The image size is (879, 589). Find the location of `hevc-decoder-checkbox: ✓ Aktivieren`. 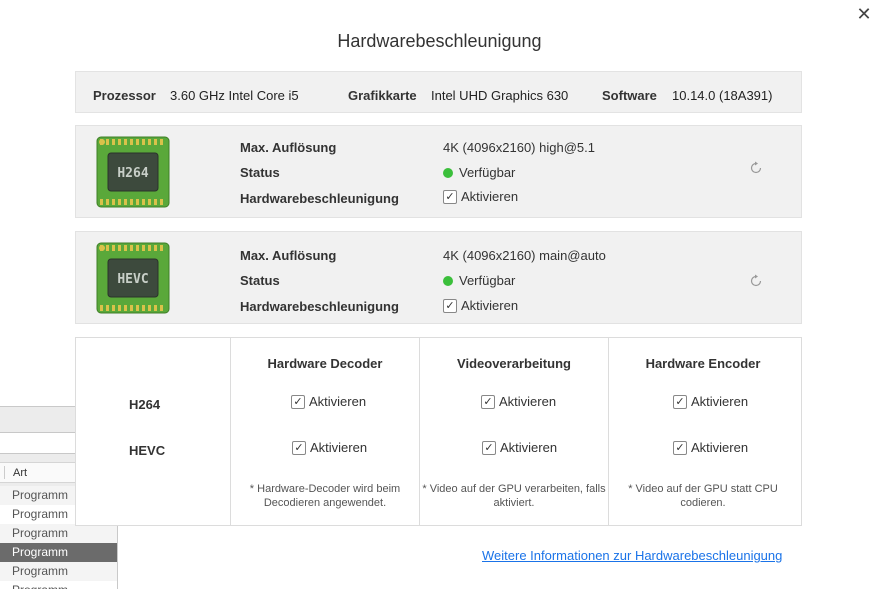

hevc-decoder-checkbox: ✓ Aktivieren is located at coordinates (329, 447).